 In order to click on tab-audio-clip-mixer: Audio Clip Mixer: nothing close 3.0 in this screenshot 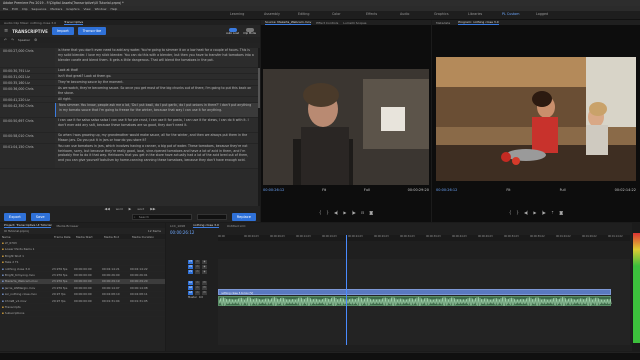, I will do `click(30, 23)`.